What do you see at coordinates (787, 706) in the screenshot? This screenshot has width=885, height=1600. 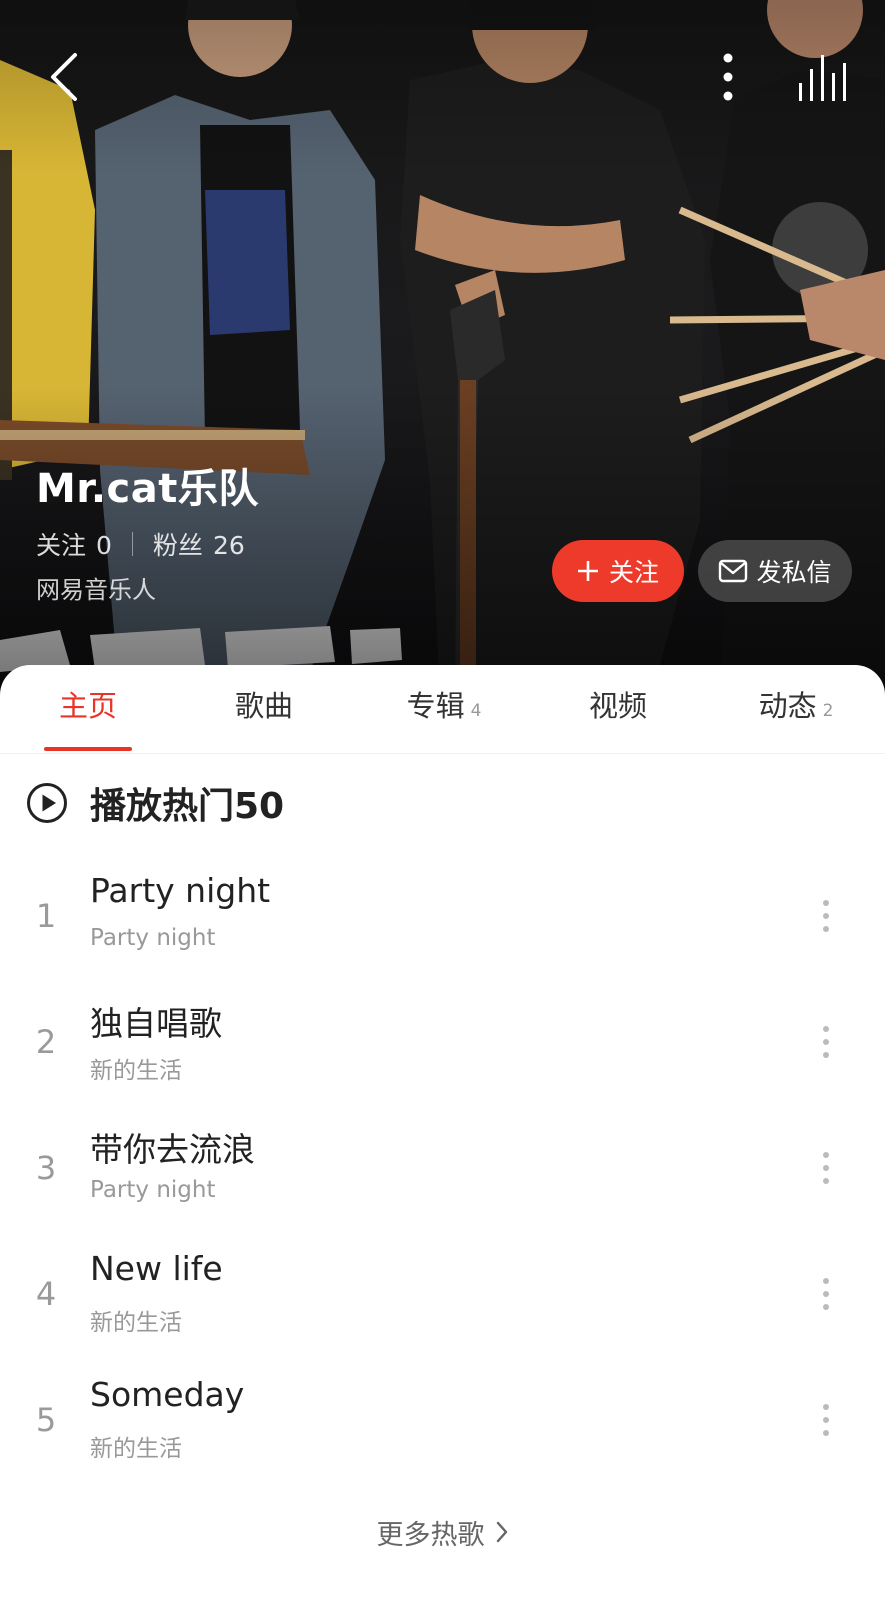 I see `tab-label: 动态` at bounding box center [787, 706].